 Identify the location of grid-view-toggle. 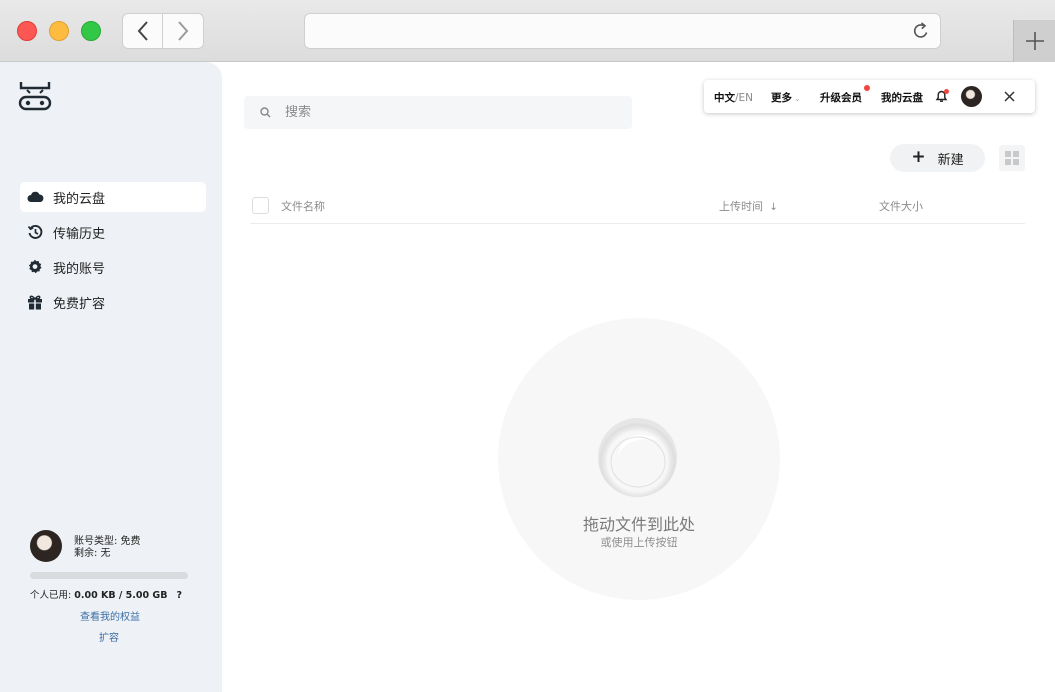
(1012, 158).